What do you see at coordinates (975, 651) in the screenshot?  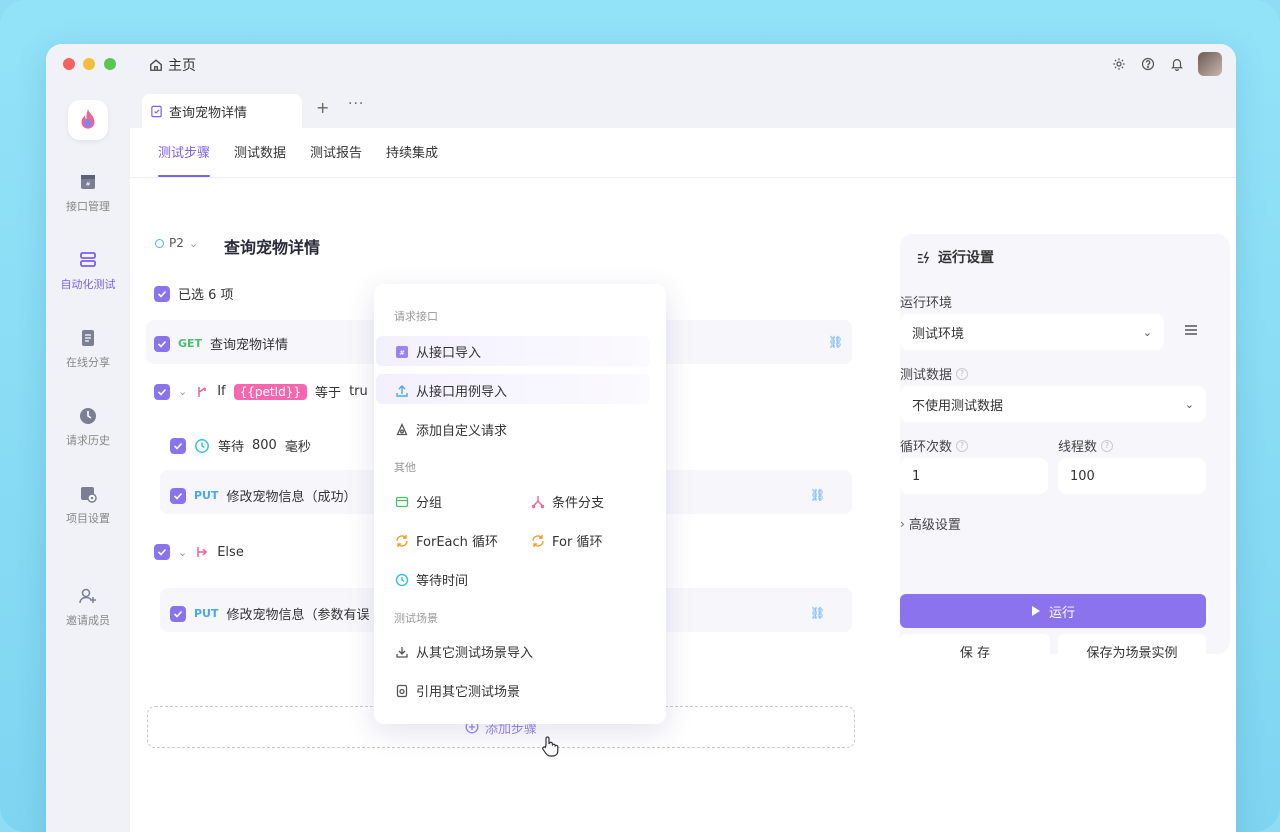 I see `save-button: 保 存` at bounding box center [975, 651].